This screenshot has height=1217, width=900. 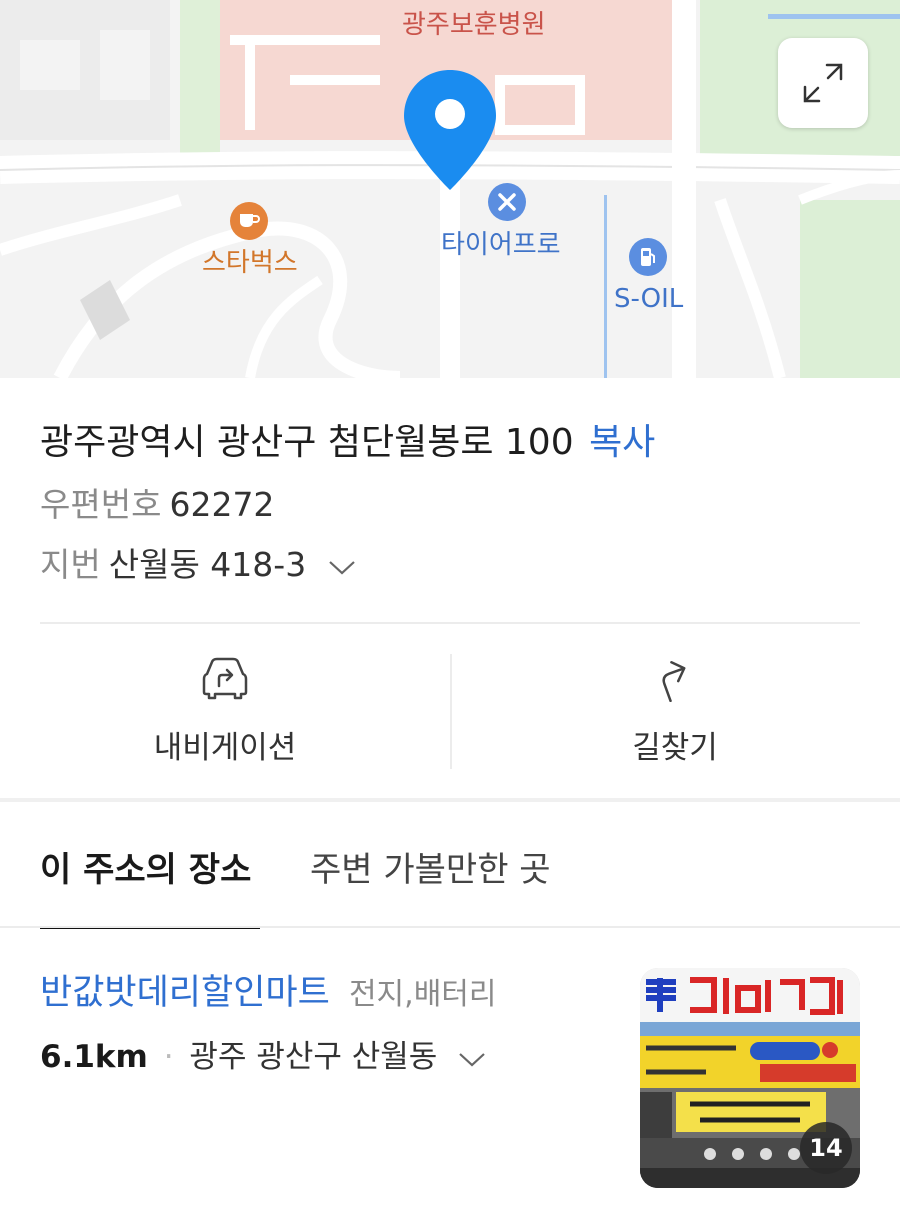 I want to click on directions-button: 길찾기, so click(x=675, y=712).